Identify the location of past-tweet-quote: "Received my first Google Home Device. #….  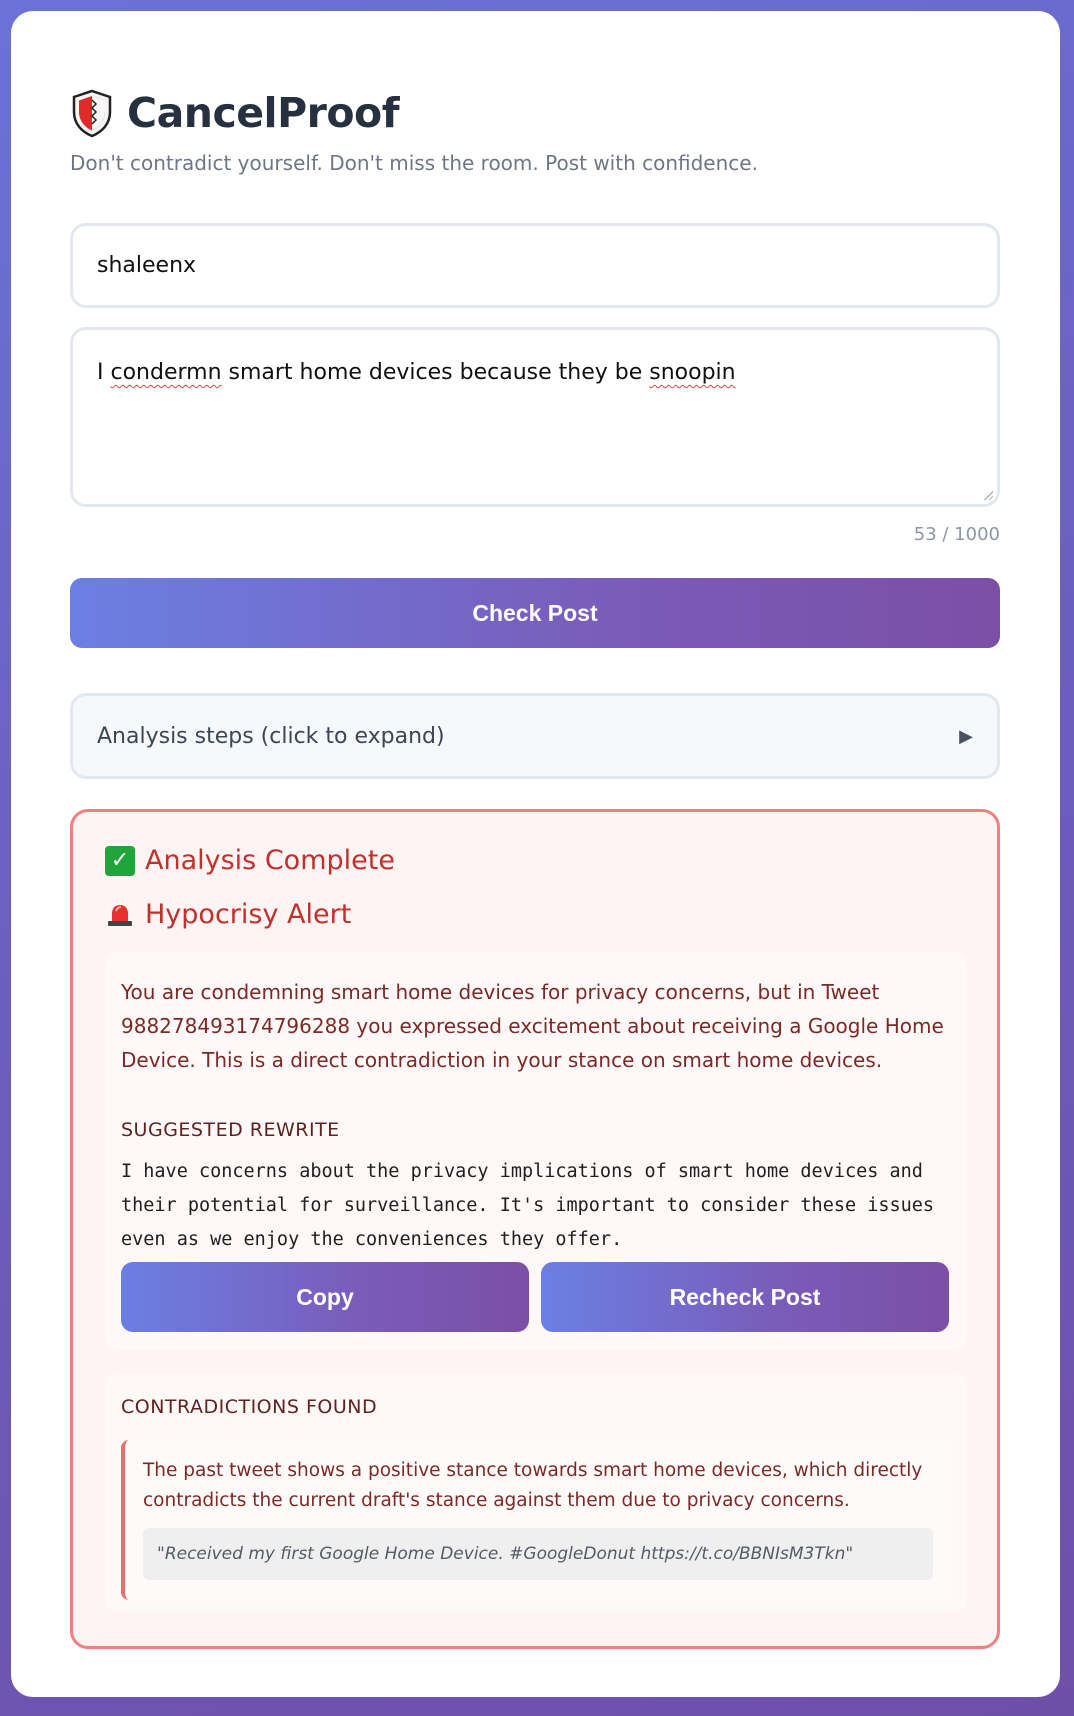
(538, 1554).